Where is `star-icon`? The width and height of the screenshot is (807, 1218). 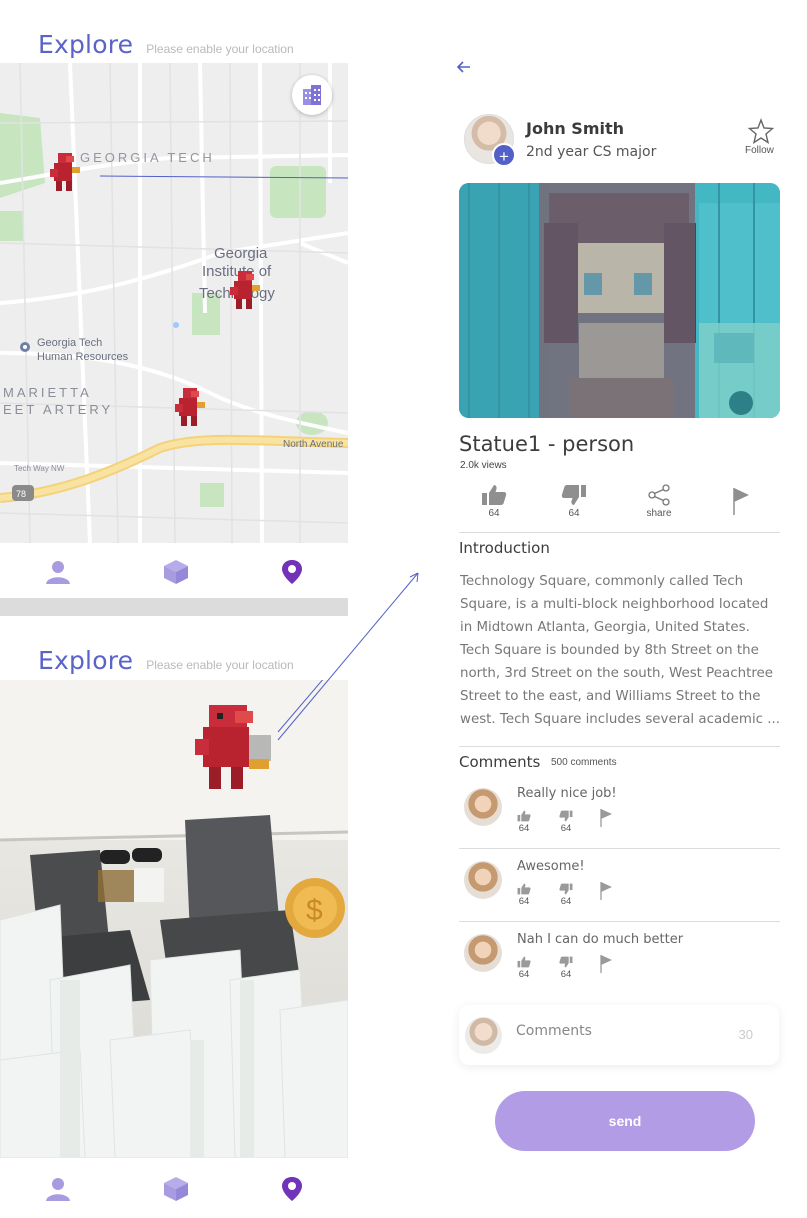 star-icon is located at coordinates (761, 131).